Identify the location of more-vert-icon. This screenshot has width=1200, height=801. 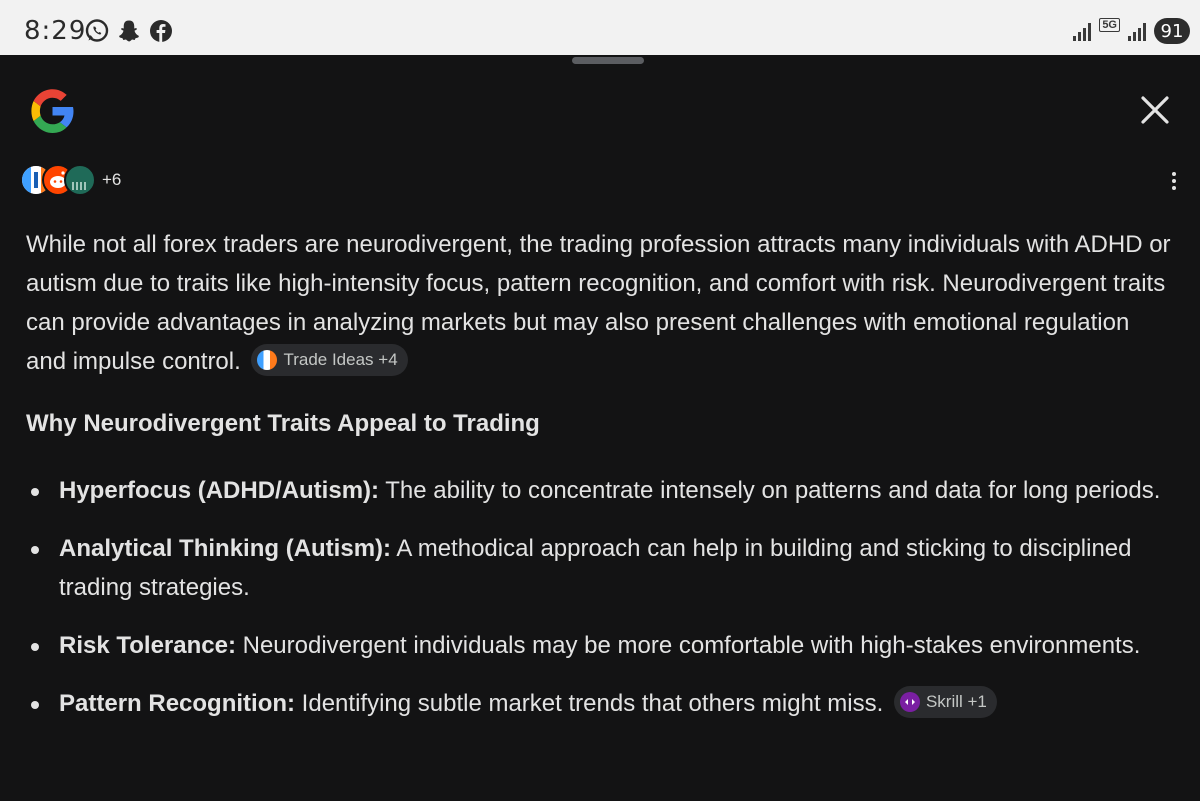
(1174, 174).